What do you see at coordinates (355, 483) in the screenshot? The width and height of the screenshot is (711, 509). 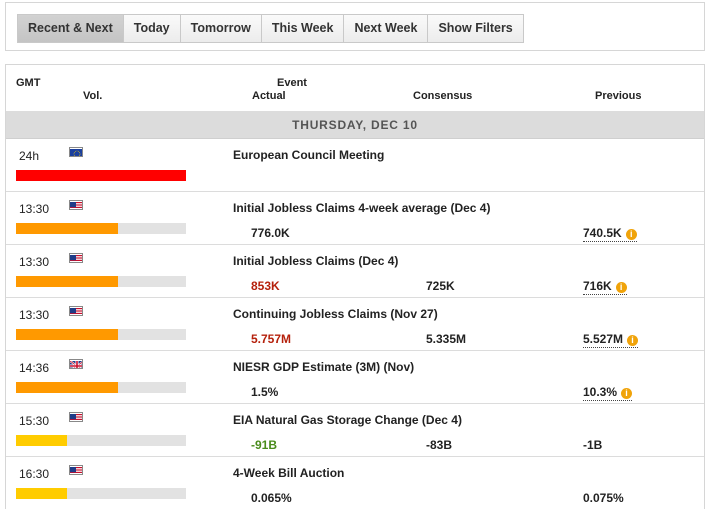 I see `event-row: 16:30 4-Week Bill Auction 0.065% 0.075%` at bounding box center [355, 483].